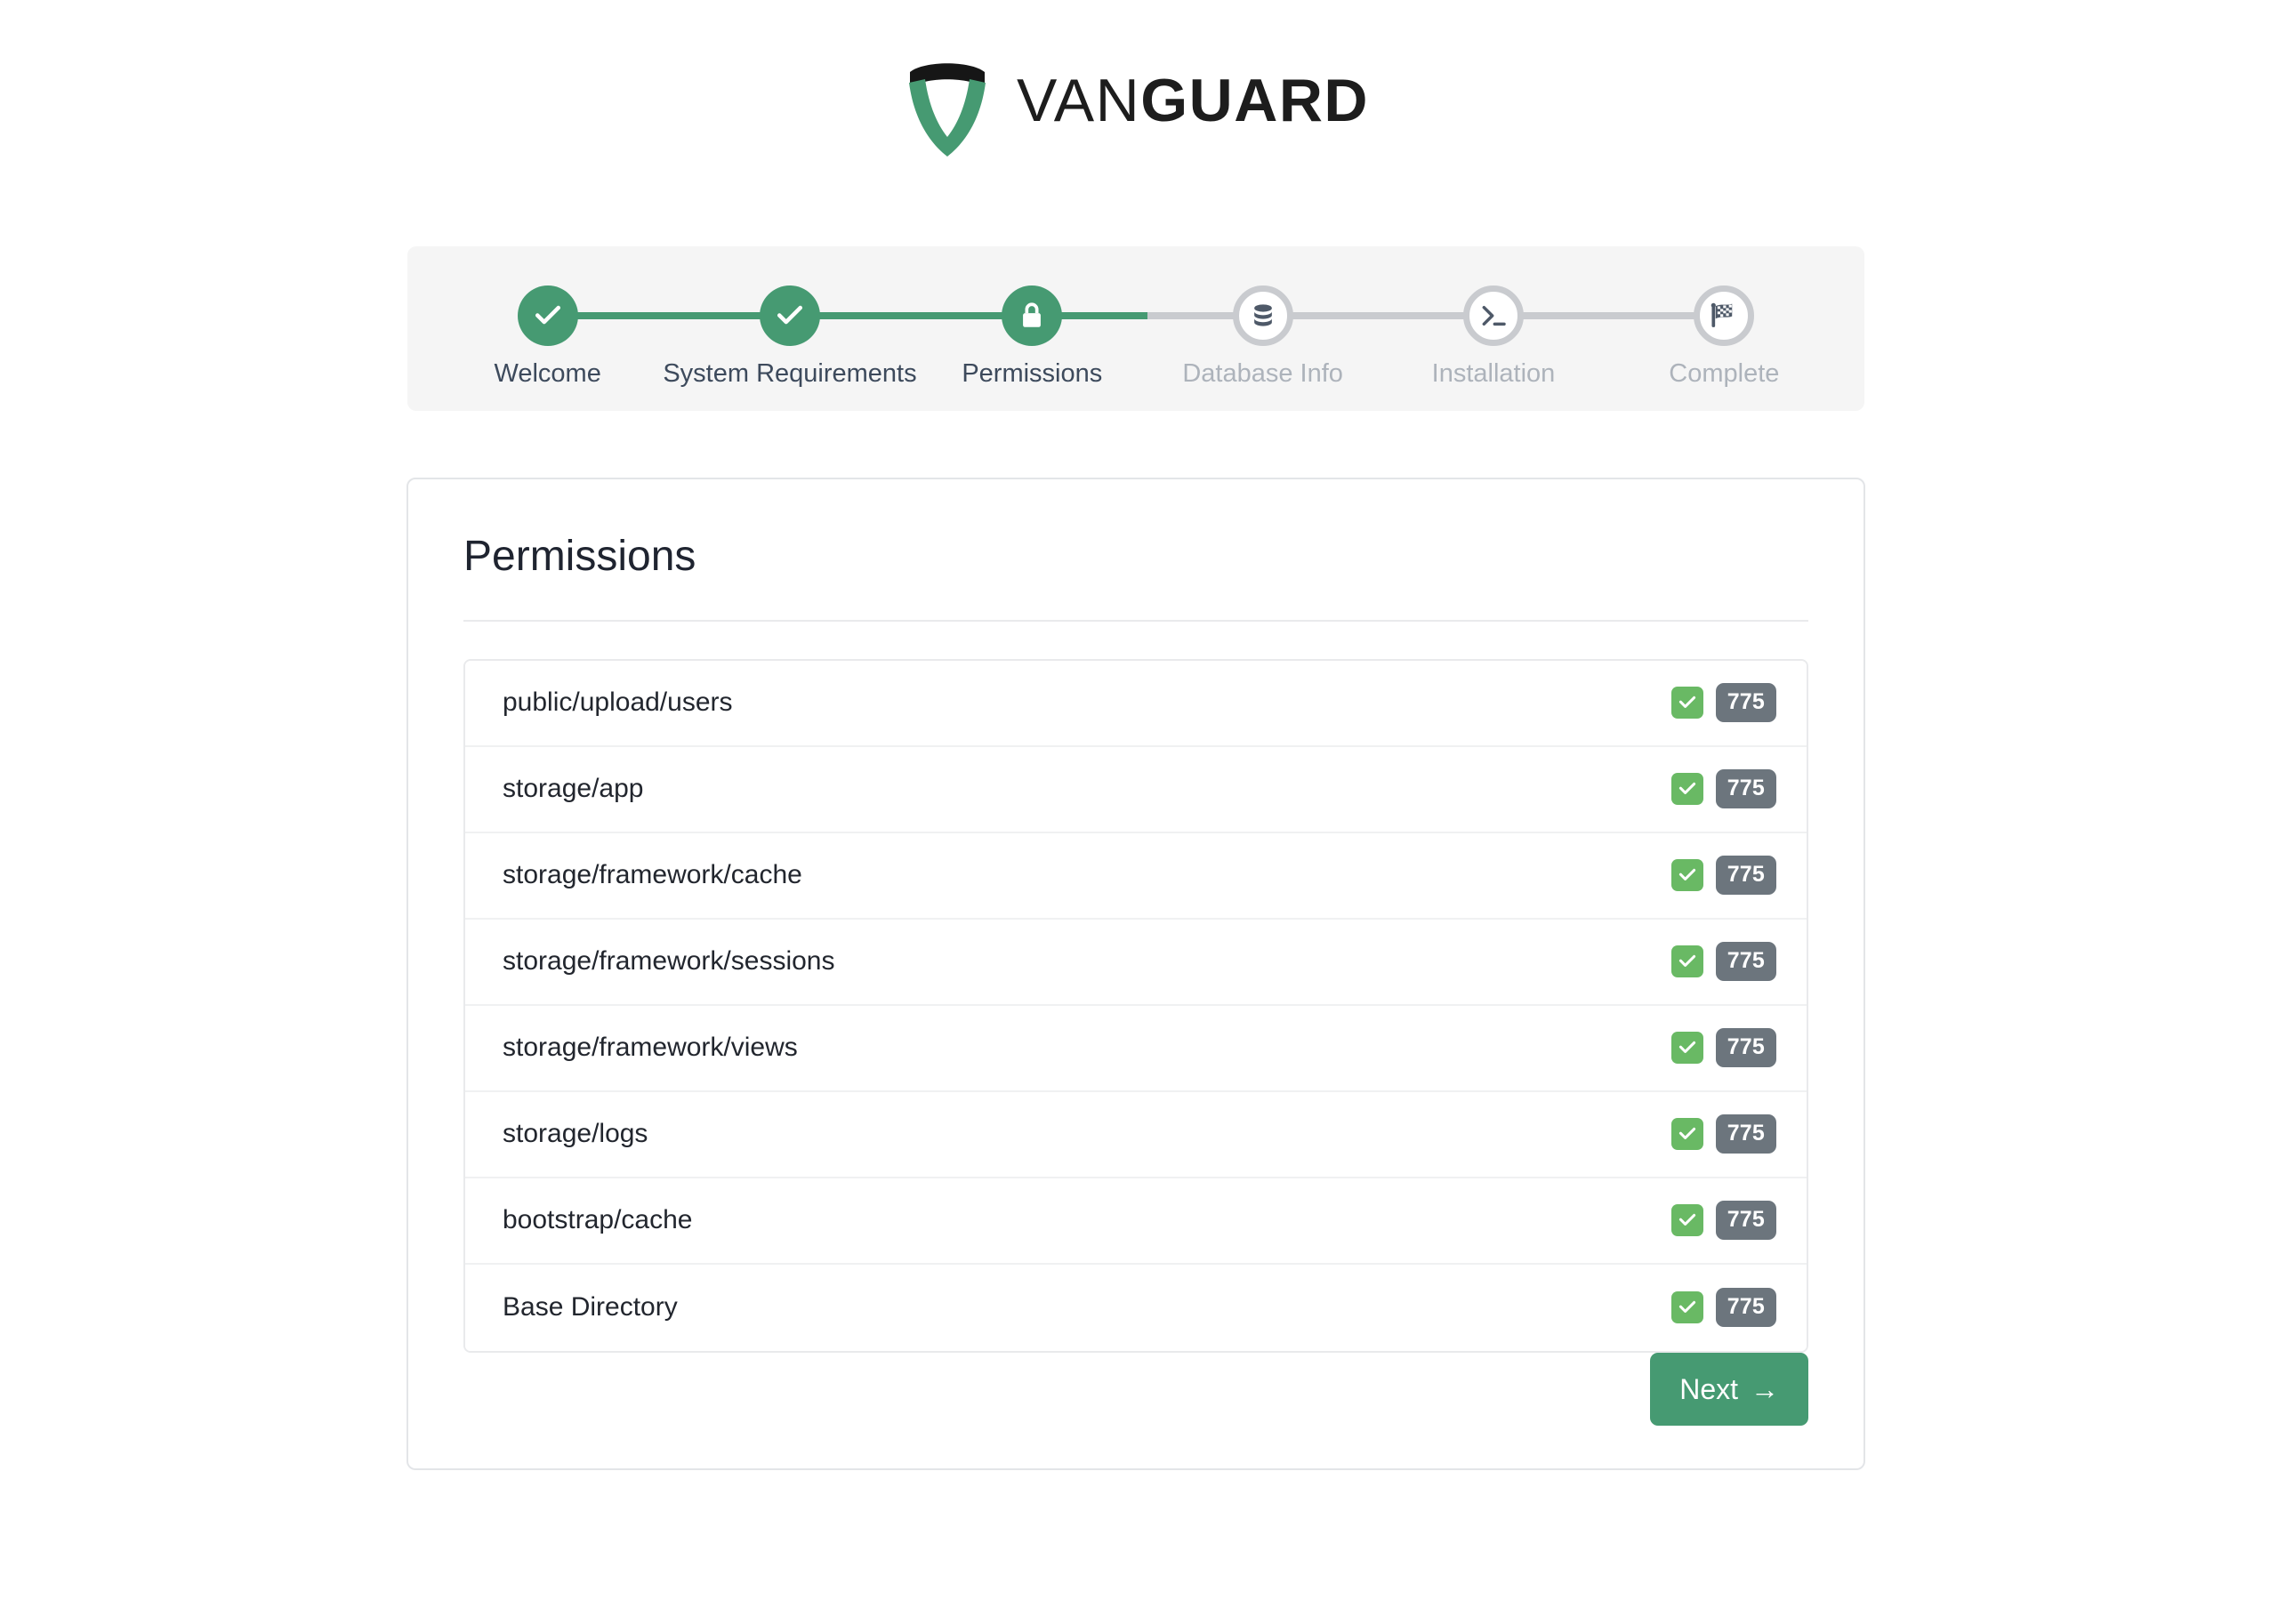 The image size is (2270, 1624). I want to click on table-row: storage/app 775, so click(1136, 789).